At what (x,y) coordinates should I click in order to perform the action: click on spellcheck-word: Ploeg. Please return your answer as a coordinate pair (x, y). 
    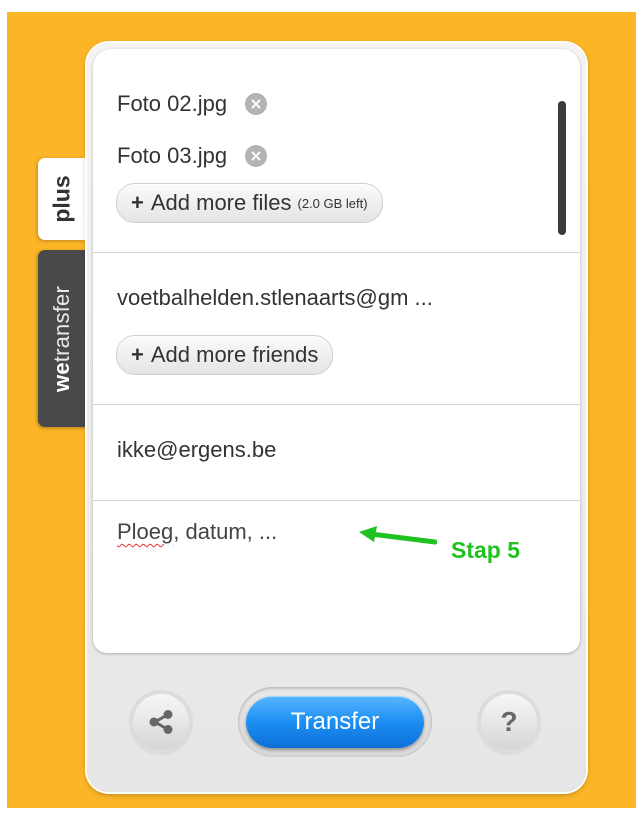
    Looking at the image, I should click on (145, 531).